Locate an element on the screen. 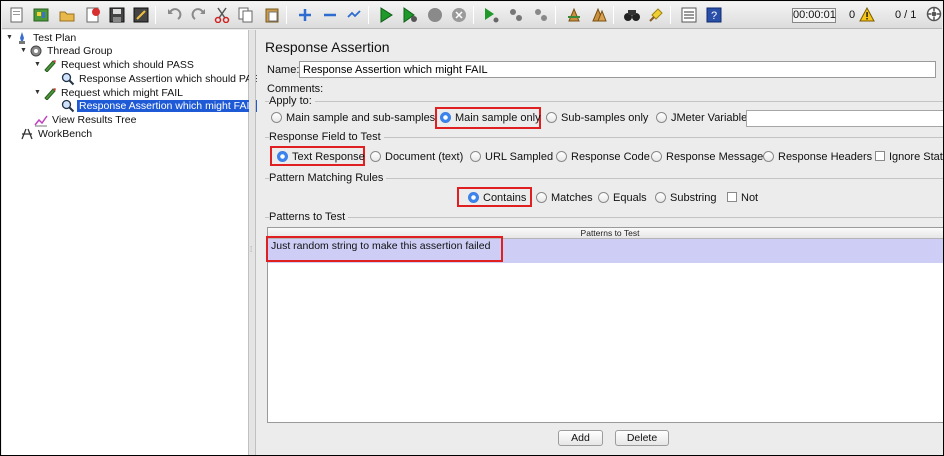 The height and width of the screenshot is (456, 944). radio-substring: Substring is located at coordinates (685, 198).